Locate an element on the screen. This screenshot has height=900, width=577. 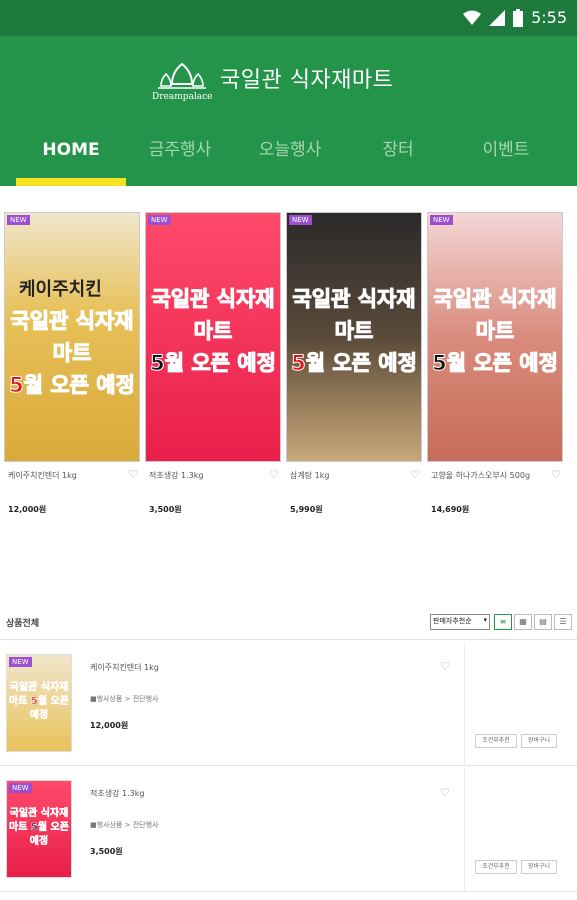
status-bar: 5:55 is located at coordinates (288, 18).